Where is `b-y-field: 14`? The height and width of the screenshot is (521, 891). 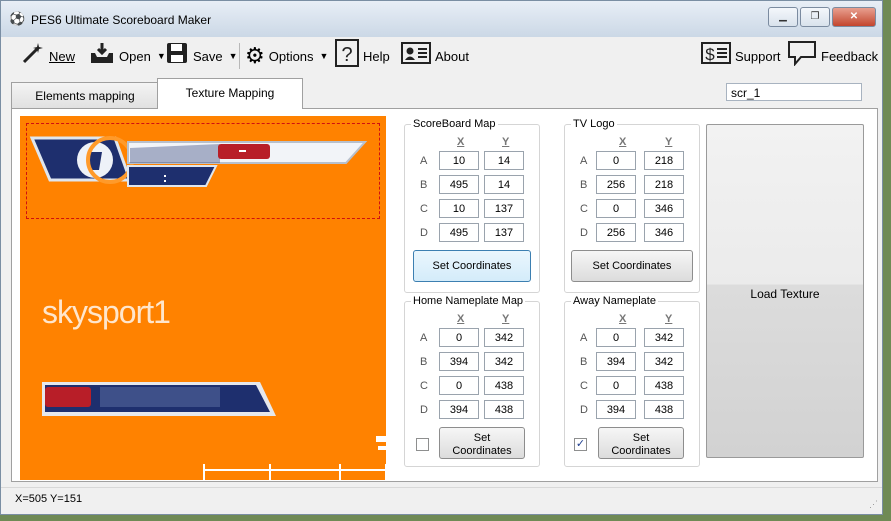
b-y-field: 14 is located at coordinates (504, 184).